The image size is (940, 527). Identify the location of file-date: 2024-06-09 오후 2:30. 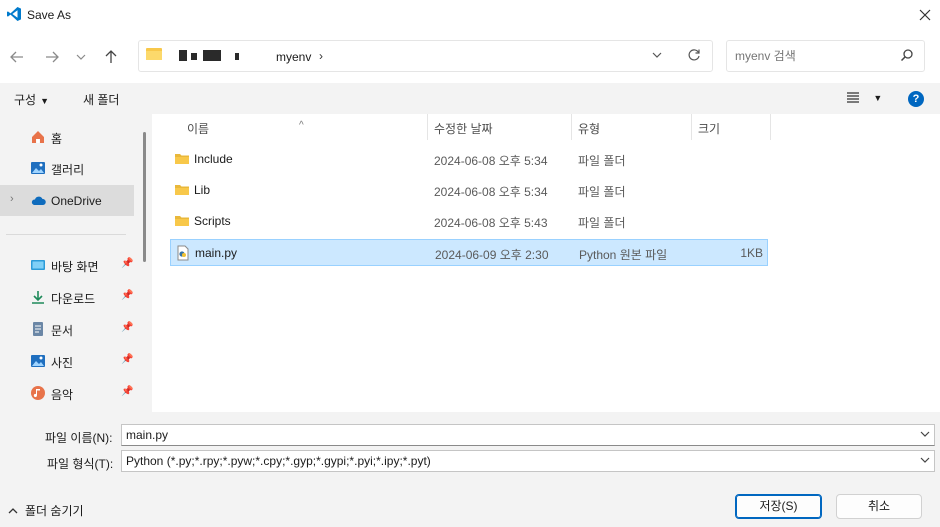
(492, 255).